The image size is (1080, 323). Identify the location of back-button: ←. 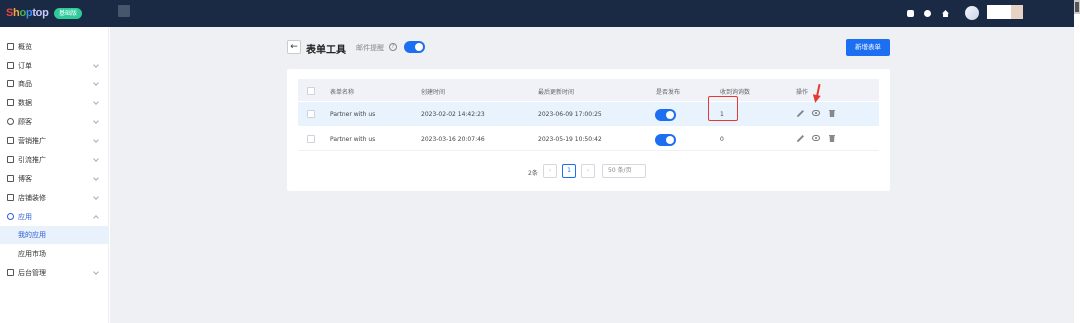
(294, 47).